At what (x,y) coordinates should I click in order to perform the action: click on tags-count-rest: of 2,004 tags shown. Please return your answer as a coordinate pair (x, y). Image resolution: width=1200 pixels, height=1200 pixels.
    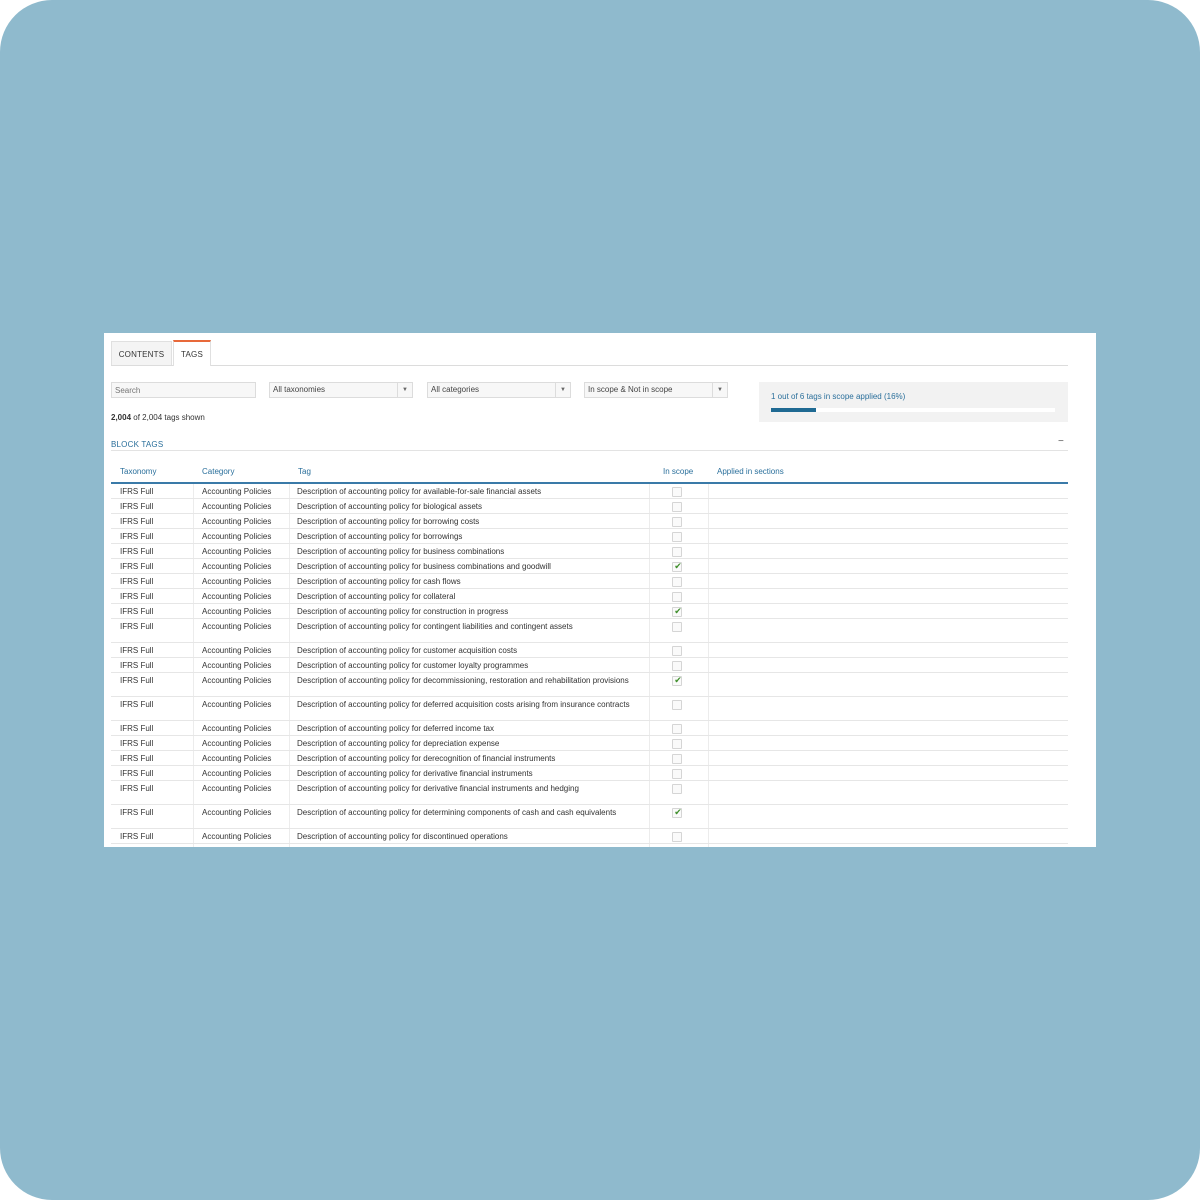
    Looking at the image, I should click on (168, 417).